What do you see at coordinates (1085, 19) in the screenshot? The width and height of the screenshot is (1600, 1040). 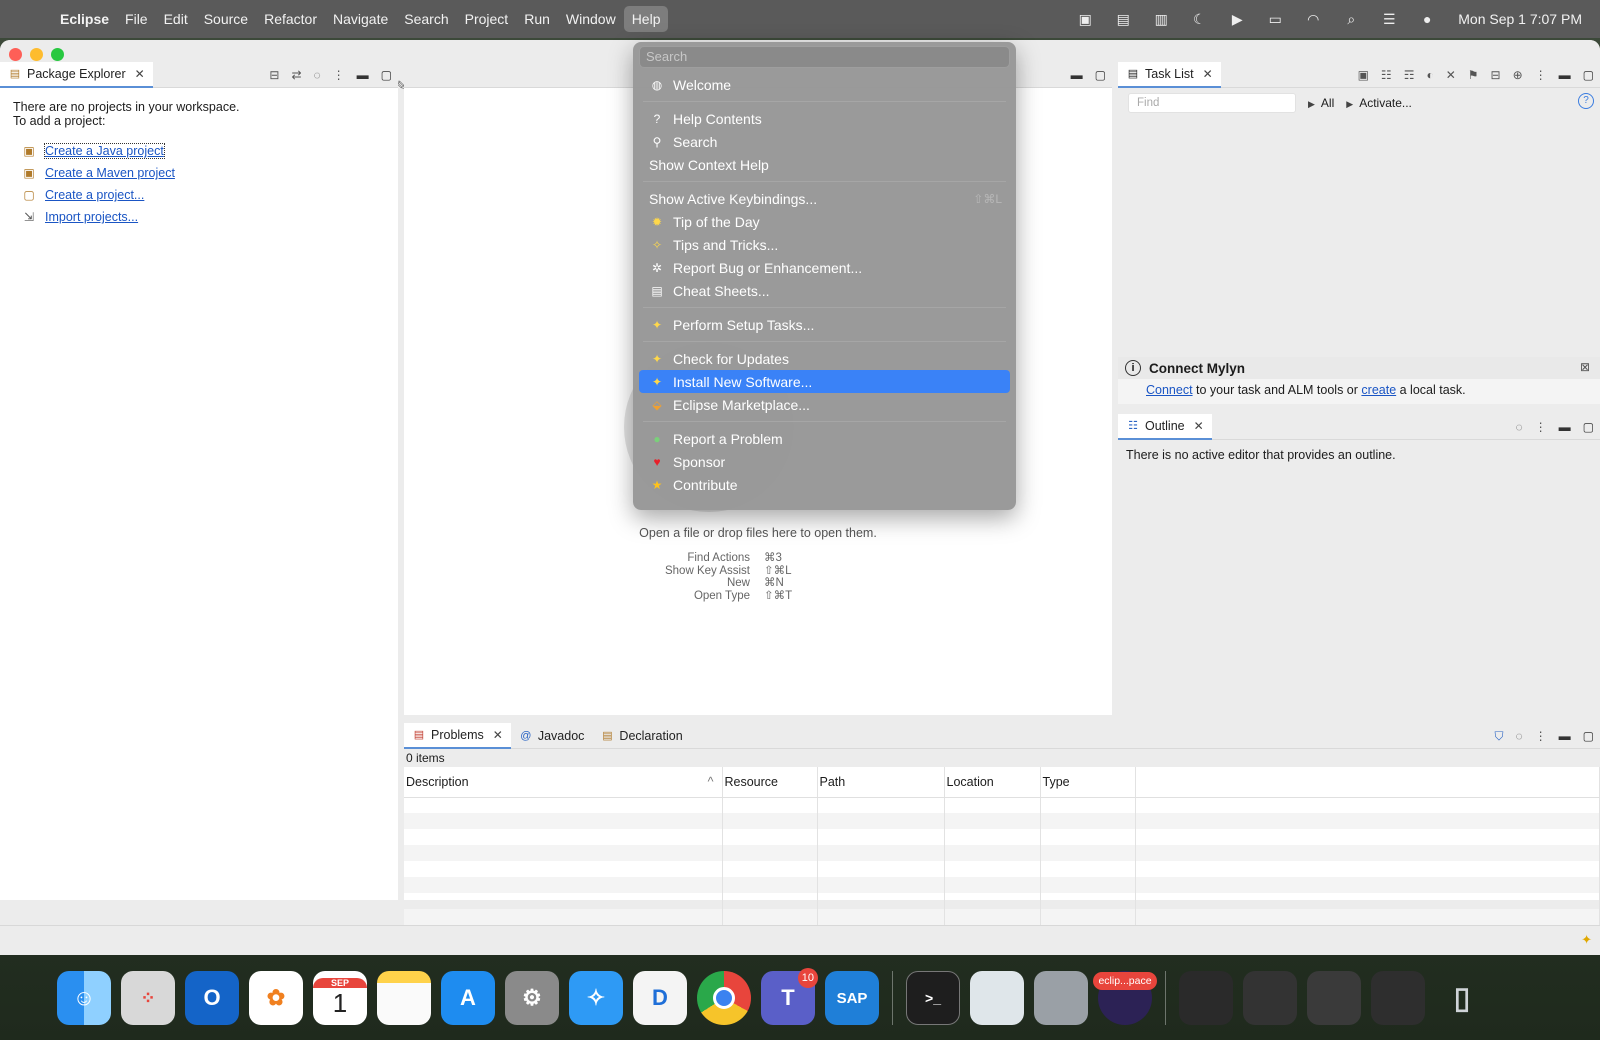 I see `teams-status-icon: ▣` at bounding box center [1085, 19].